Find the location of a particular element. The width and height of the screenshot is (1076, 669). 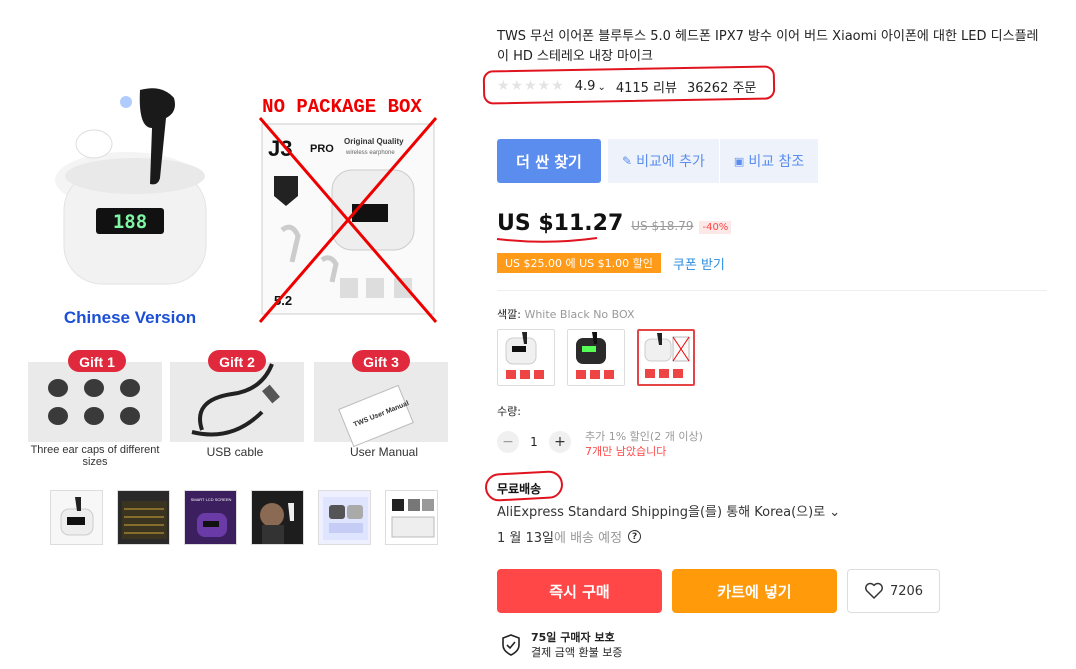

quantity-label: 수량: is located at coordinates (509, 411).